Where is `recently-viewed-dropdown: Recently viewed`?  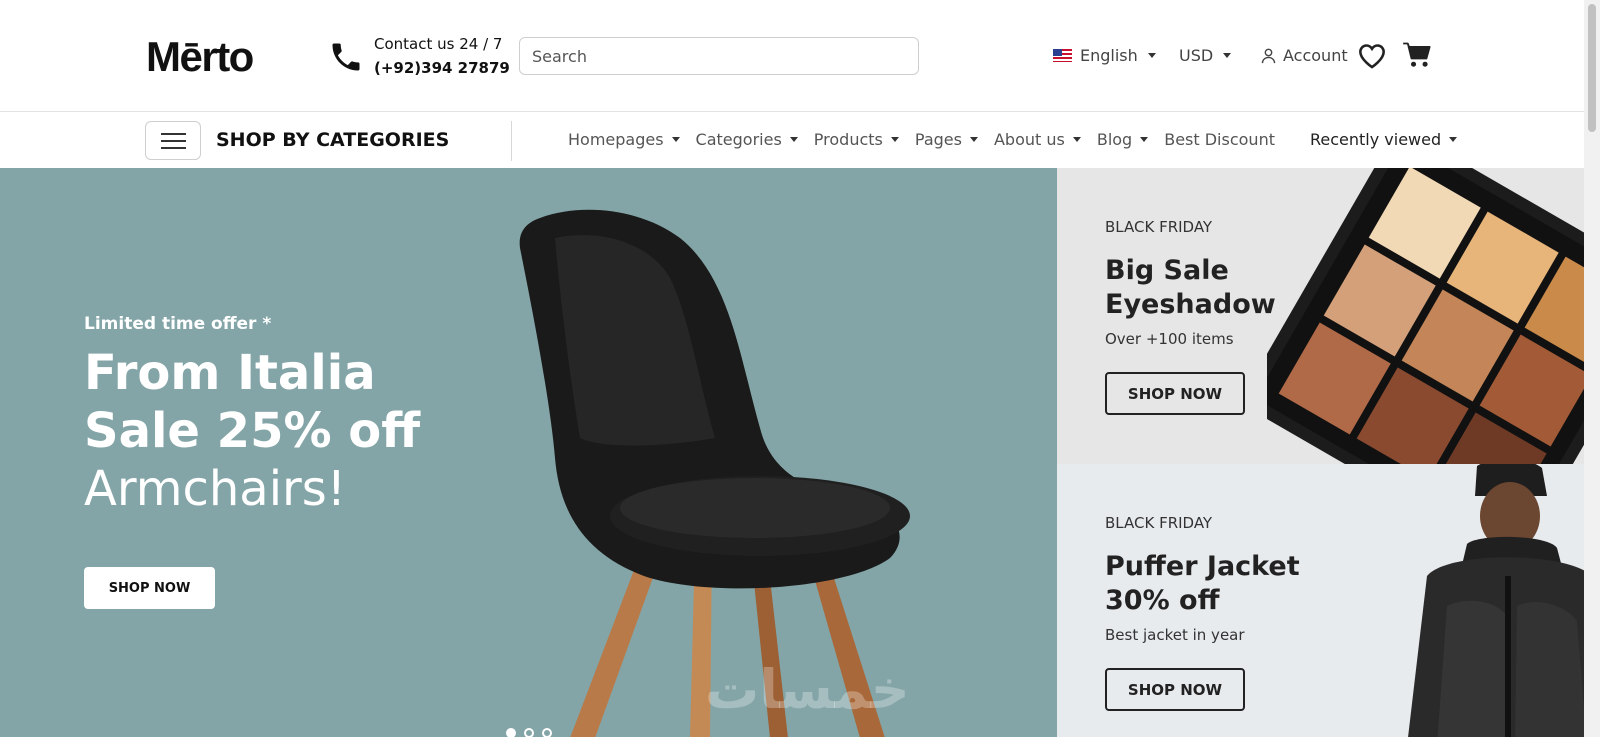 recently-viewed-dropdown: Recently viewed is located at coordinates (1384, 139).